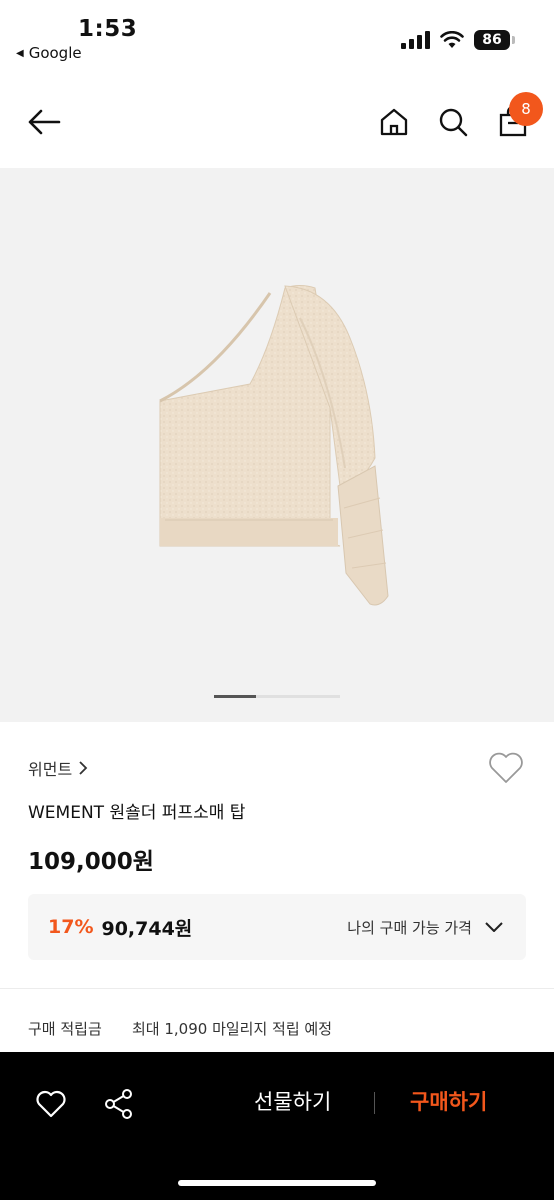  I want to click on battery-level: 86, so click(492, 40).